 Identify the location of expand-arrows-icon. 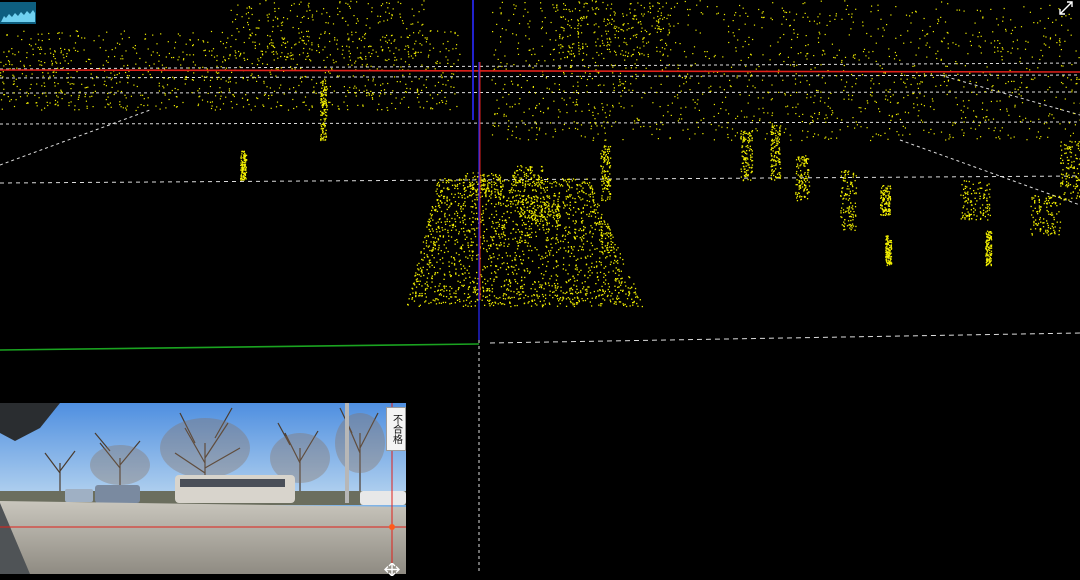
(1066, 8).